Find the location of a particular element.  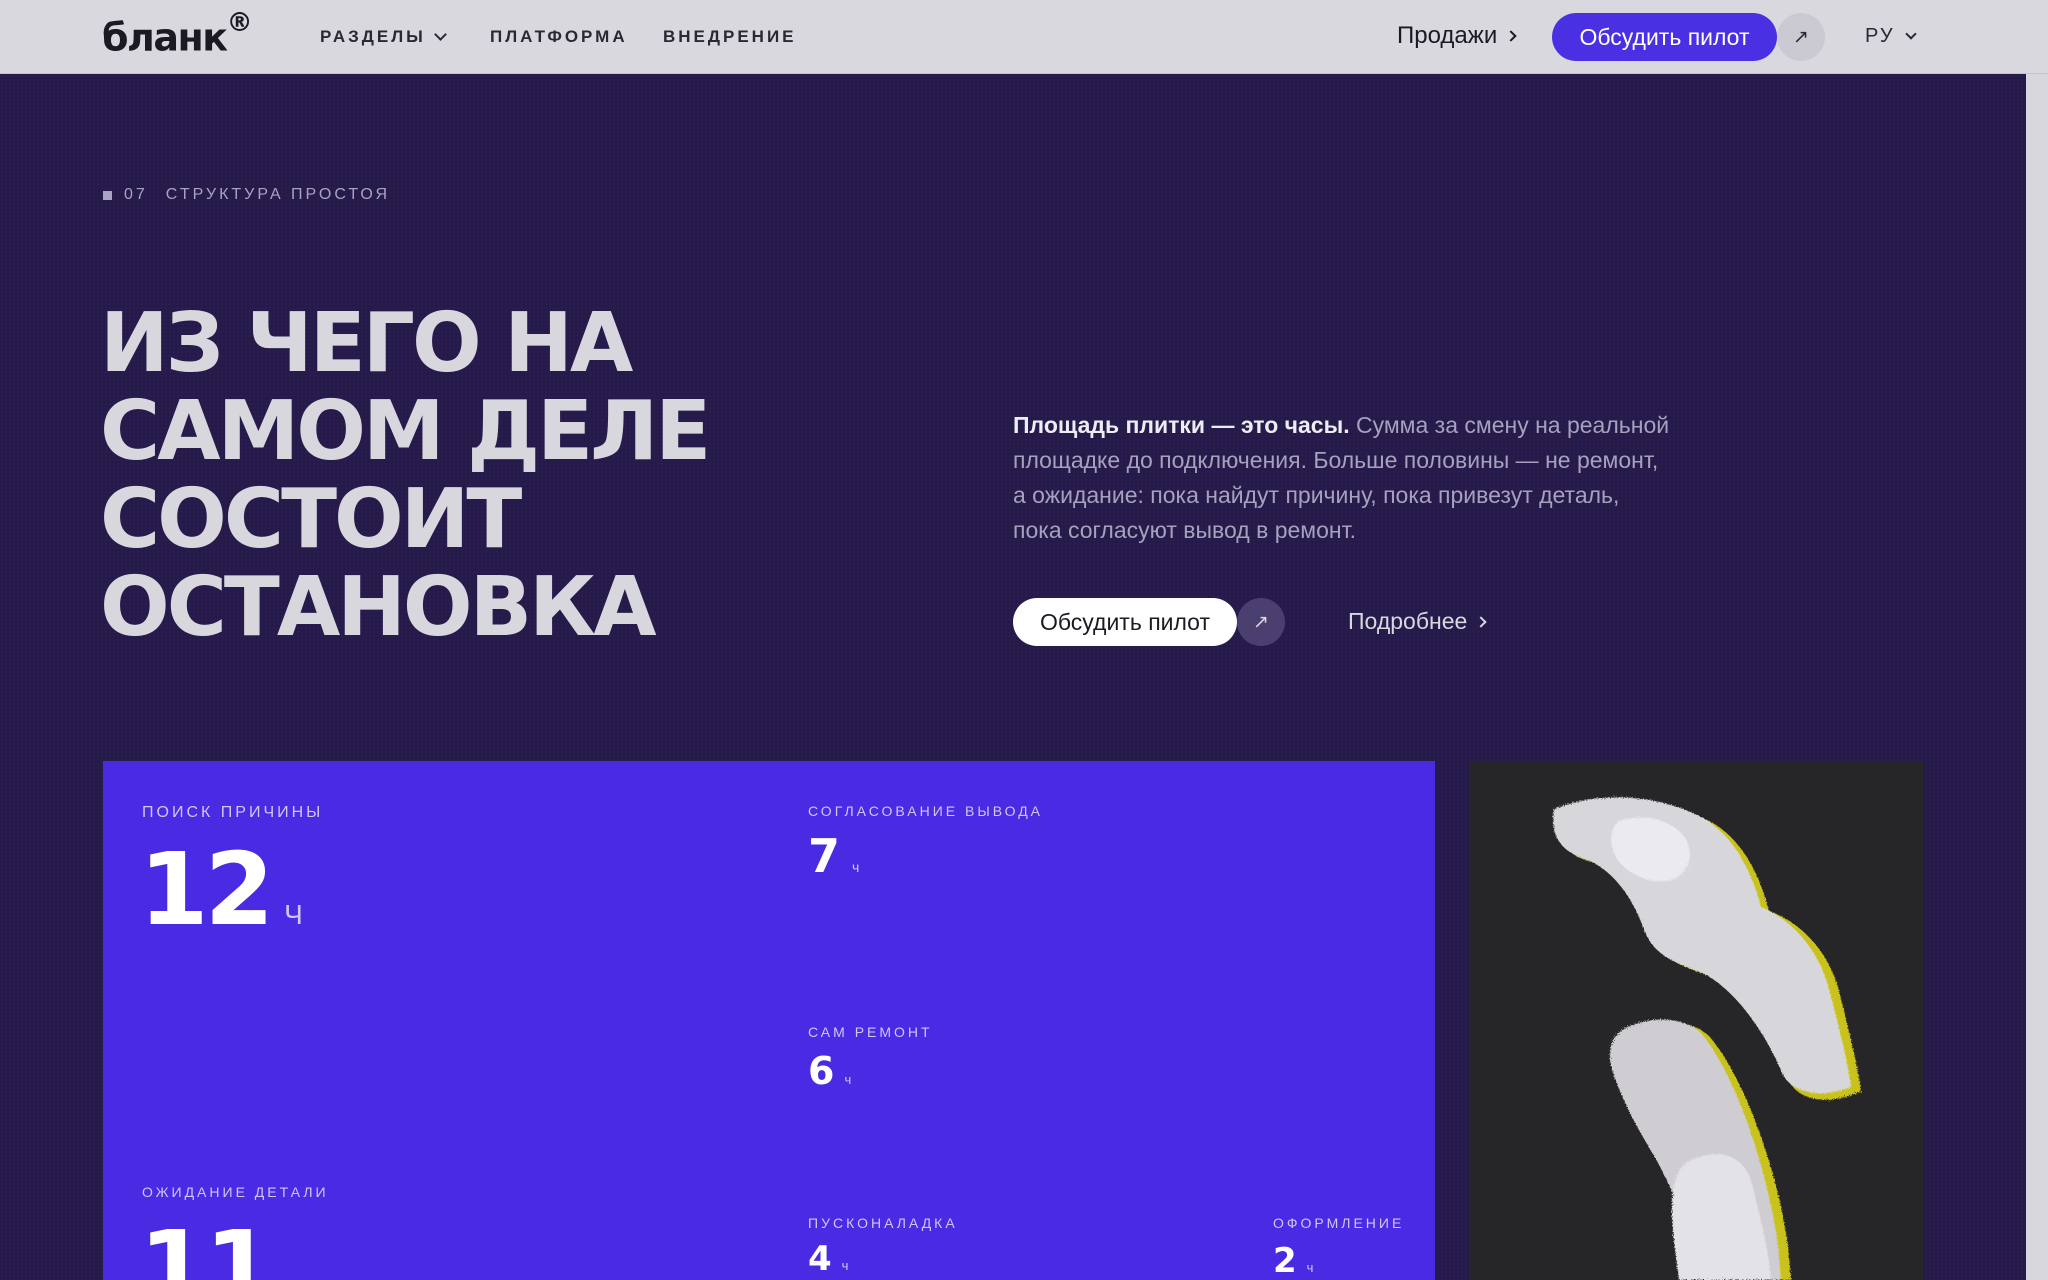

nav-sections: РАЗДЕЛЫ is located at coordinates (383, 37).